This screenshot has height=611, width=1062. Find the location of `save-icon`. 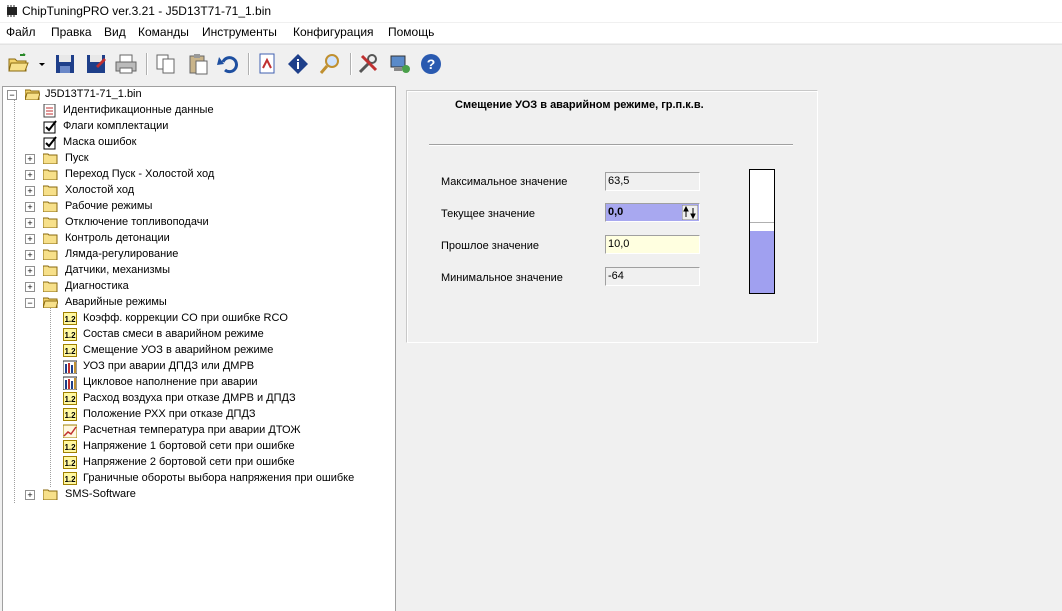

save-icon is located at coordinates (65, 64).